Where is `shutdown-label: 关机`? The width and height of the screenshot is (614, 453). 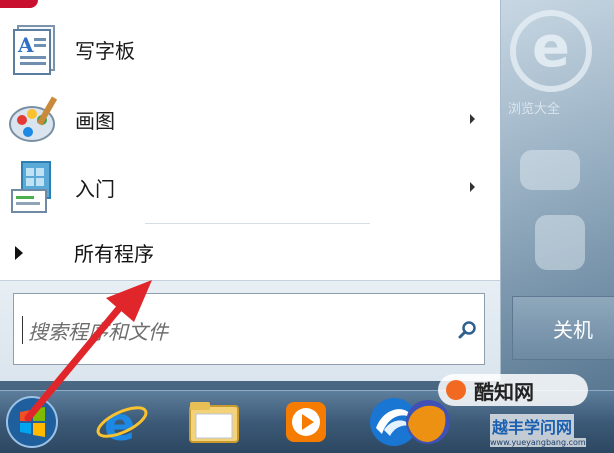 shutdown-label: 关机 is located at coordinates (573, 329).